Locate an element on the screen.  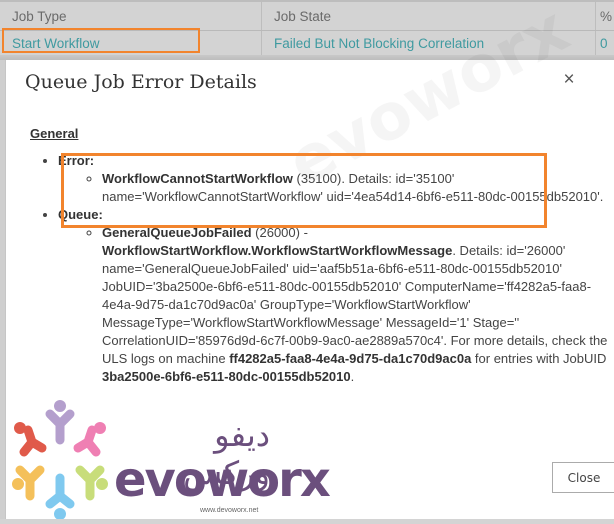
queue-code: (26000) - is located at coordinates (279, 232).